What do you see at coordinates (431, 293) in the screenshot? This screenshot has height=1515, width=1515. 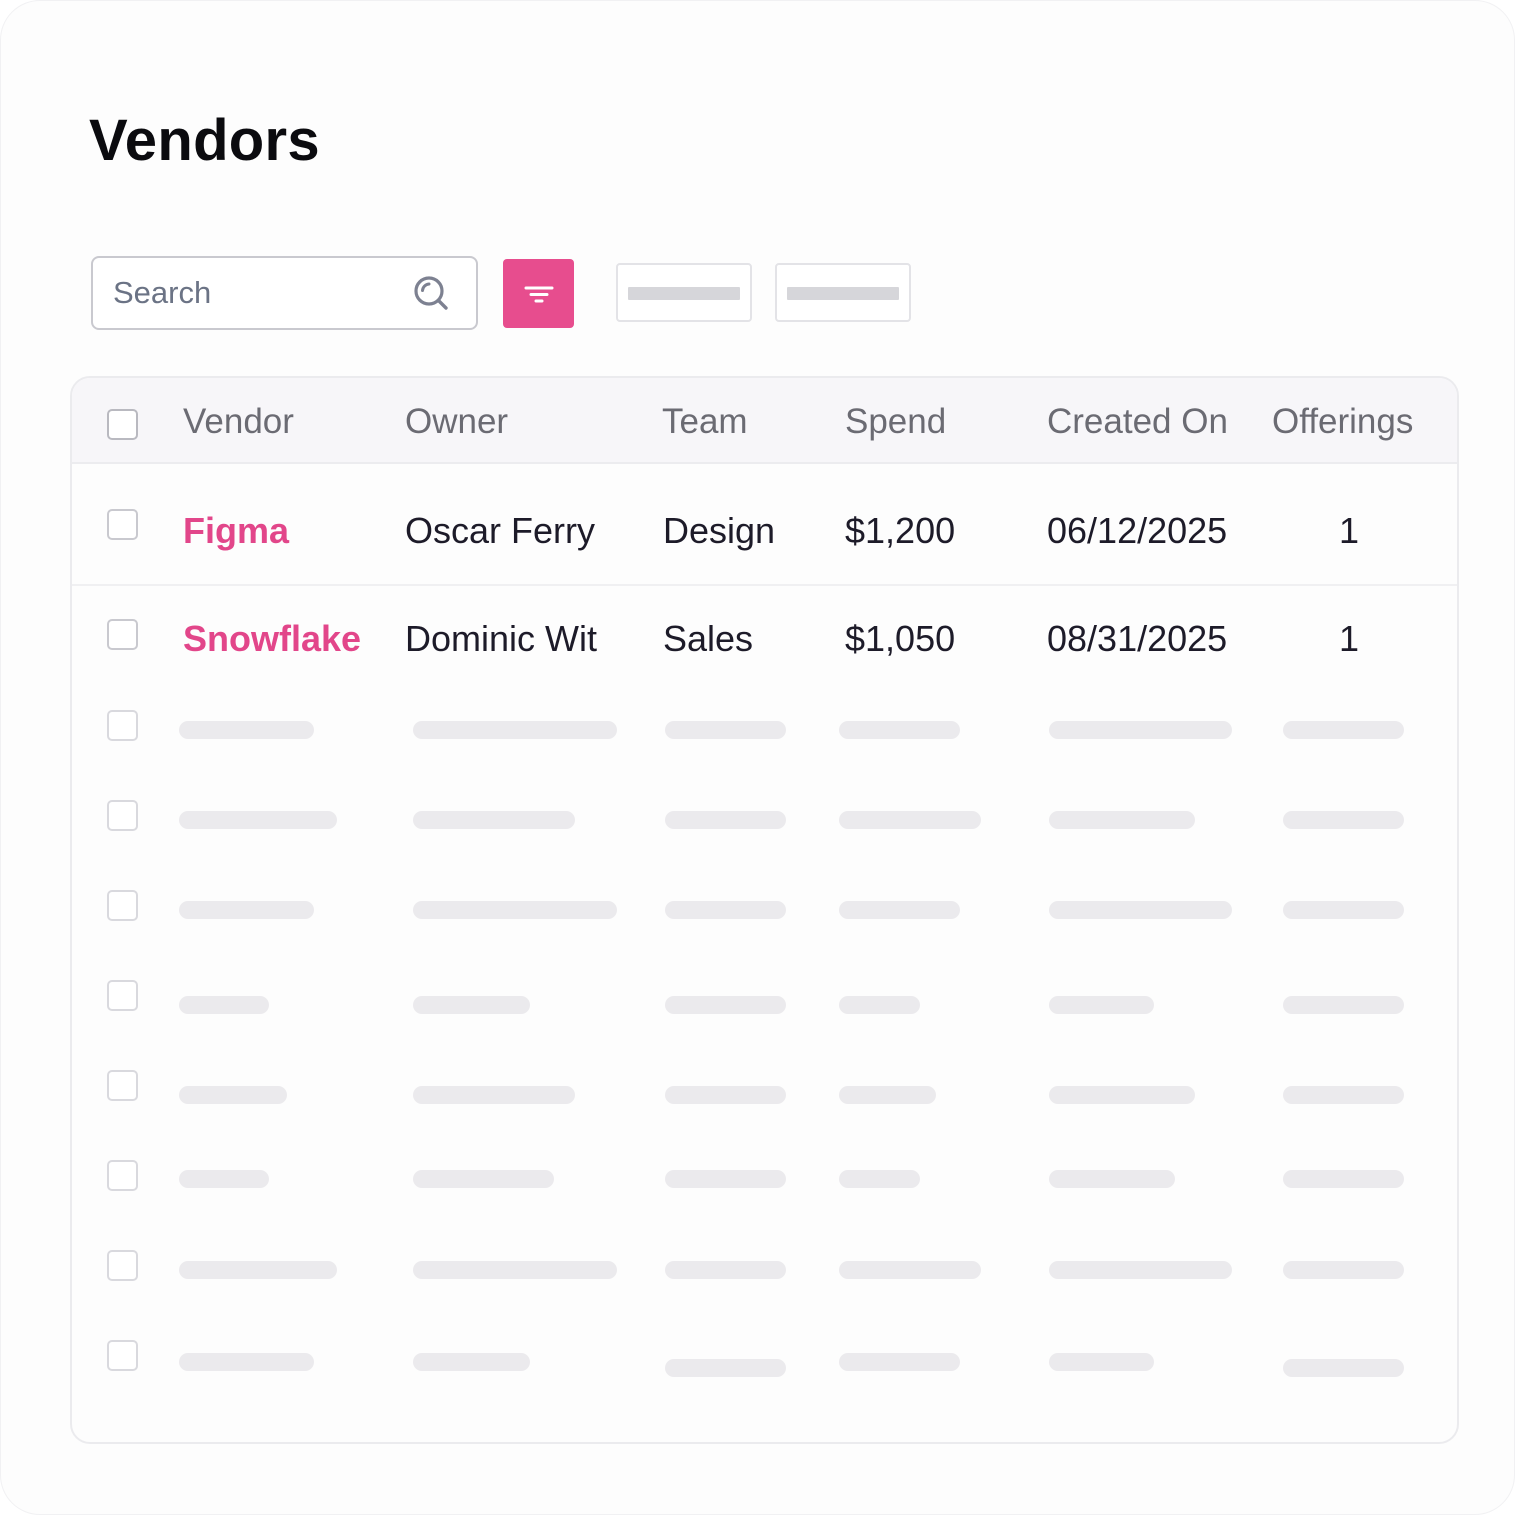 I see `search-icon` at bounding box center [431, 293].